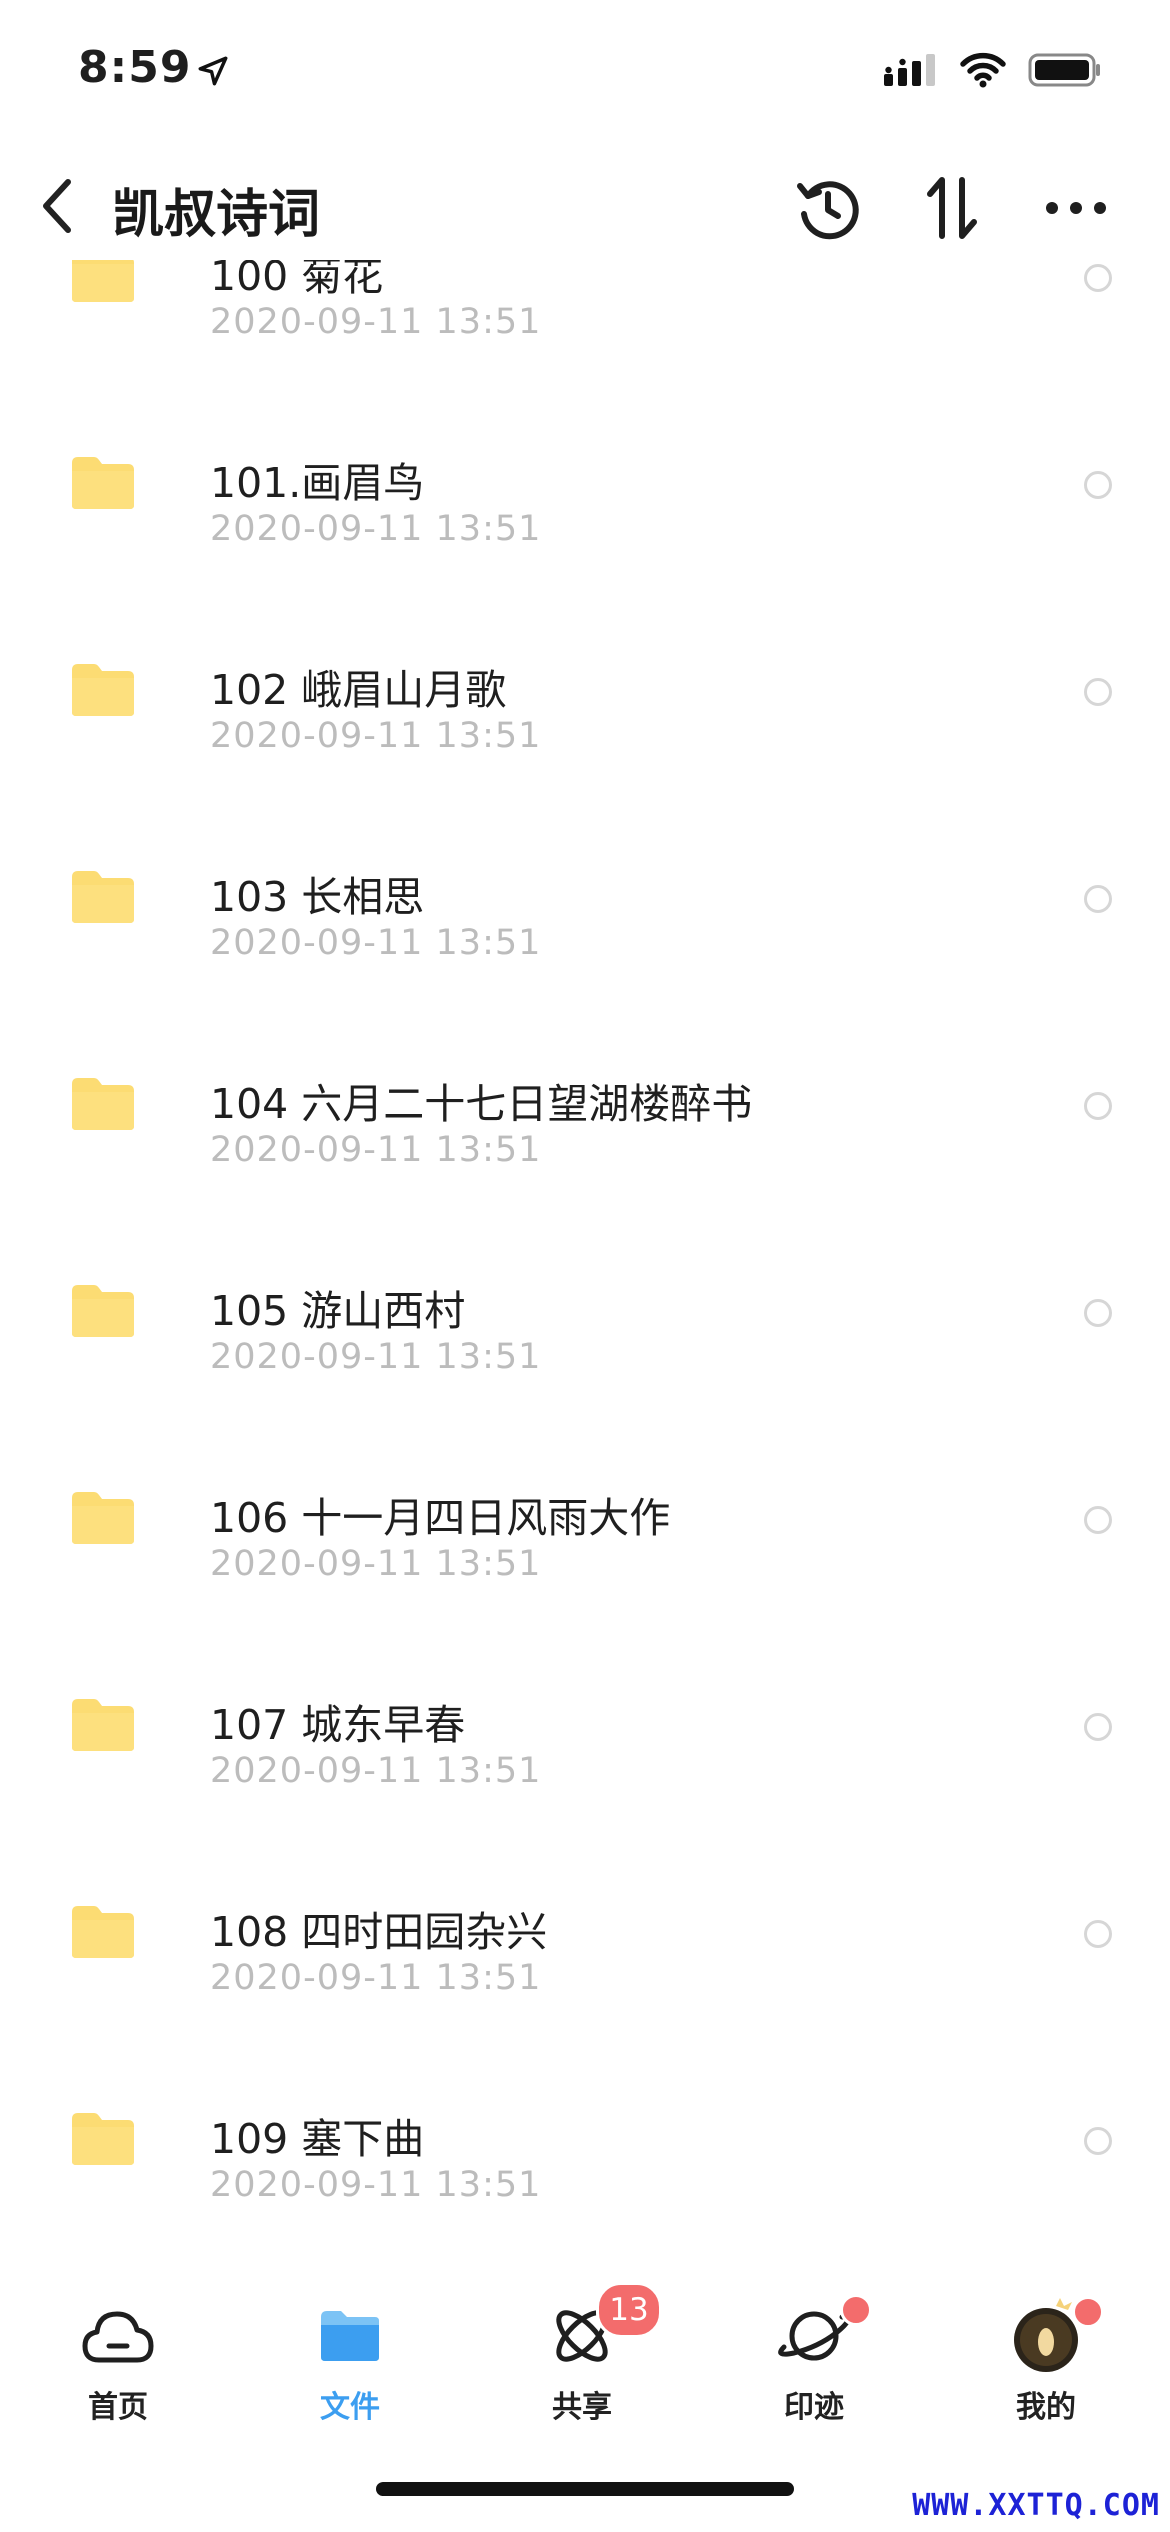 The height and width of the screenshot is (2532, 1170). I want to click on tab-home: 首页, so click(118, 2368).